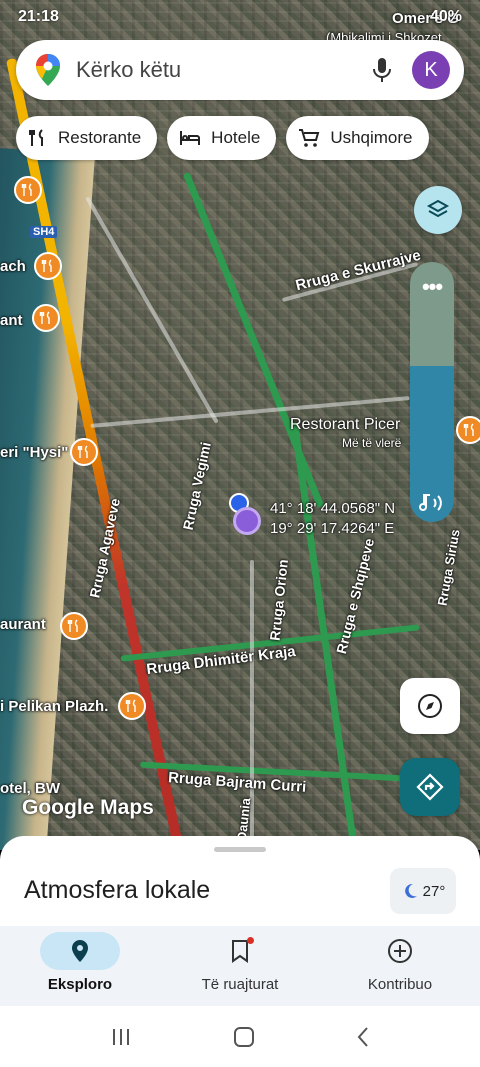  Describe the element at coordinates (434, 891) in the screenshot. I see `weather-temp: 27°` at that location.